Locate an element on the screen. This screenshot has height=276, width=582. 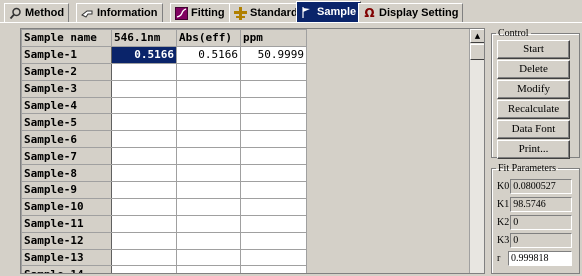
param-k1-value: 98.5746 is located at coordinates (541, 204).